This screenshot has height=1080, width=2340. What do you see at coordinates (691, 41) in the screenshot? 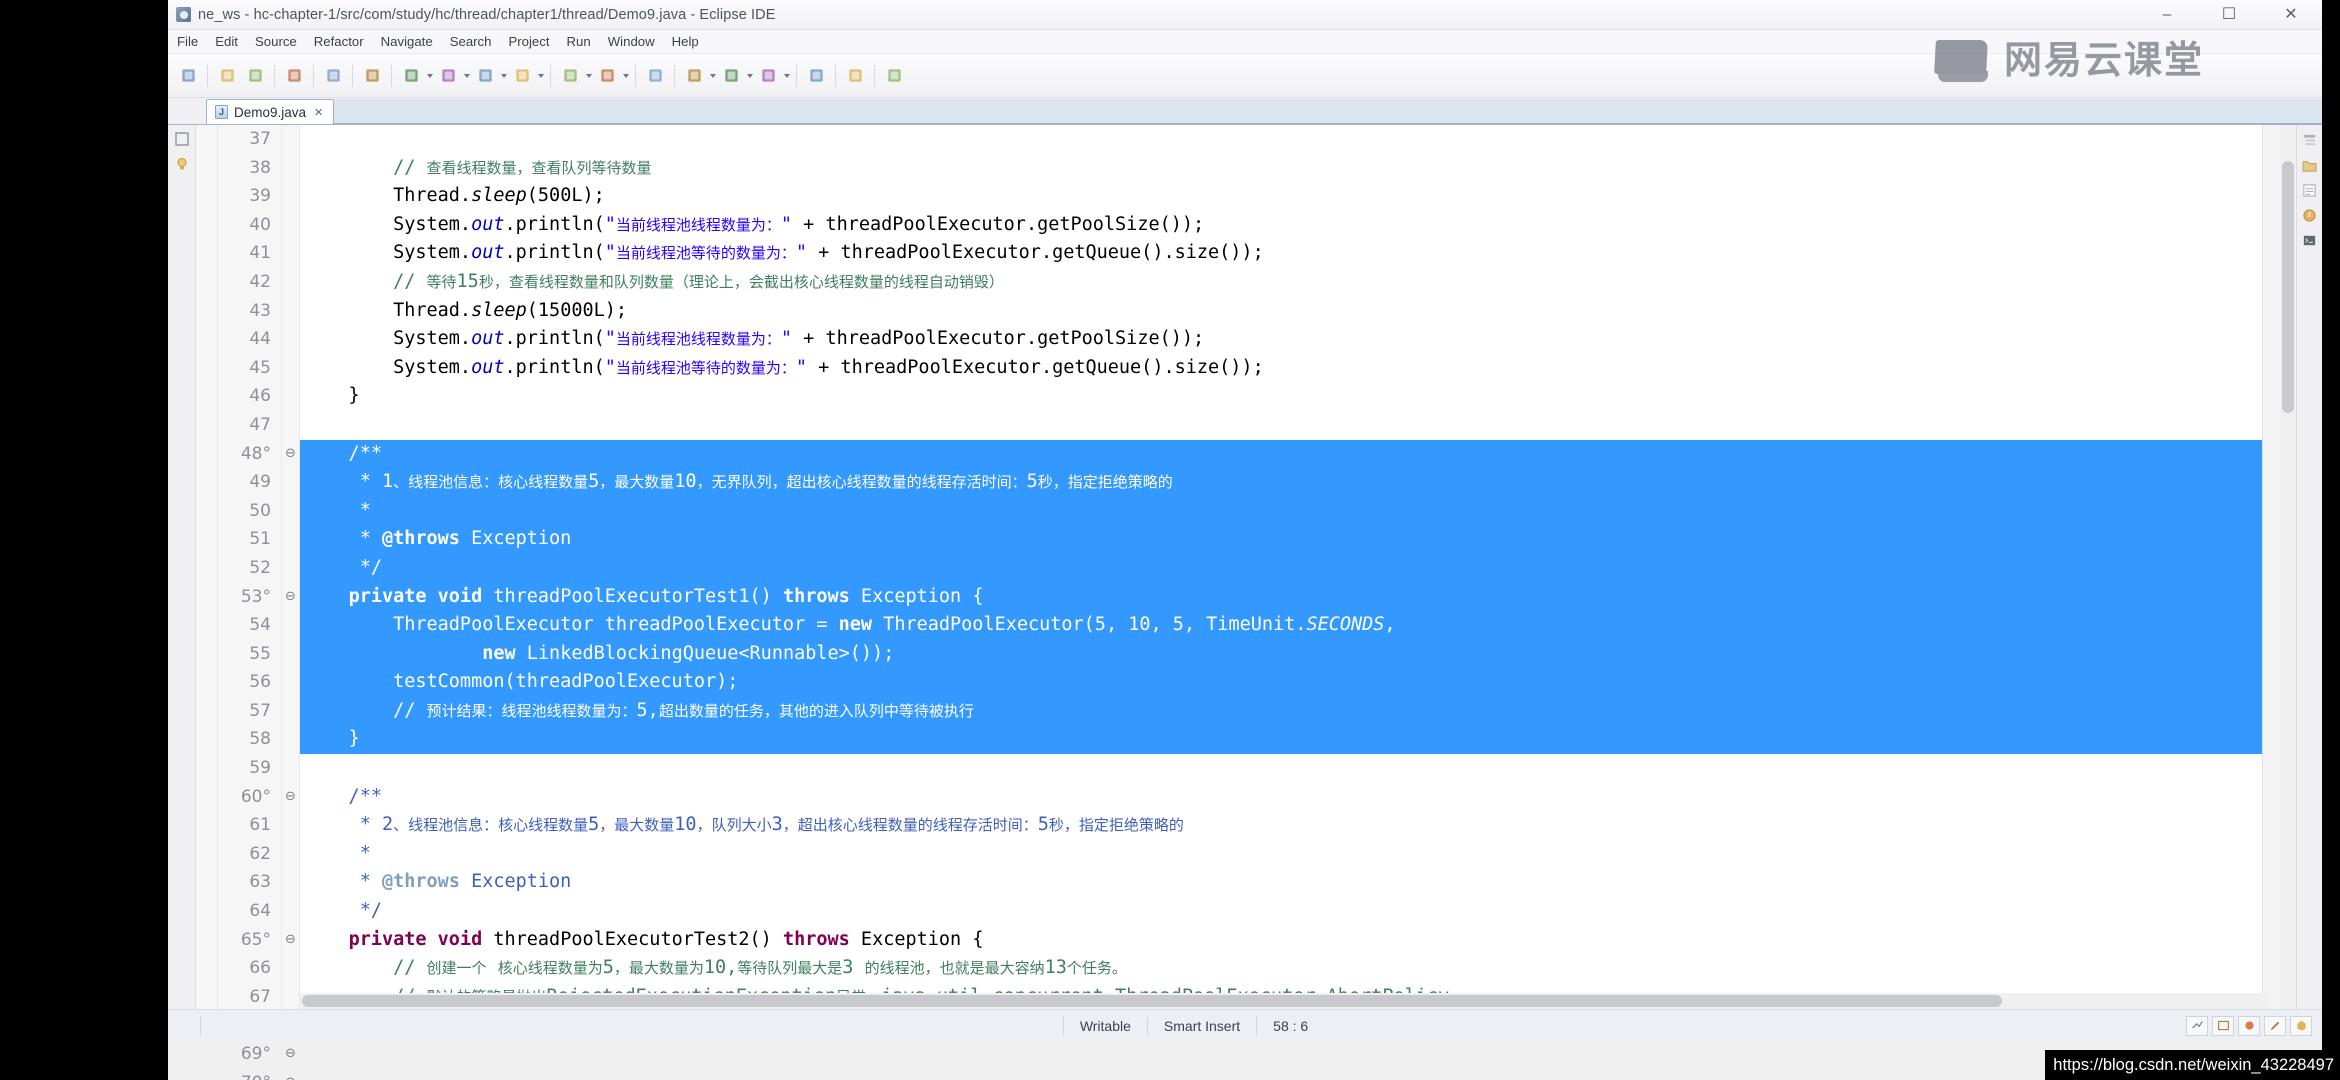
I see `menu-item-help: Help` at bounding box center [691, 41].